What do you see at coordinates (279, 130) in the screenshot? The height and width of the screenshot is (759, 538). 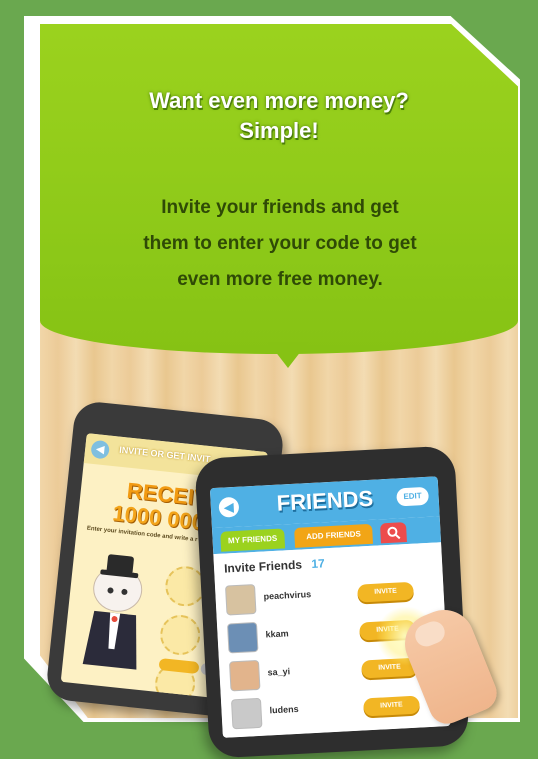 I see `headline-line-2: Simple!` at bounding box center [279, 130].